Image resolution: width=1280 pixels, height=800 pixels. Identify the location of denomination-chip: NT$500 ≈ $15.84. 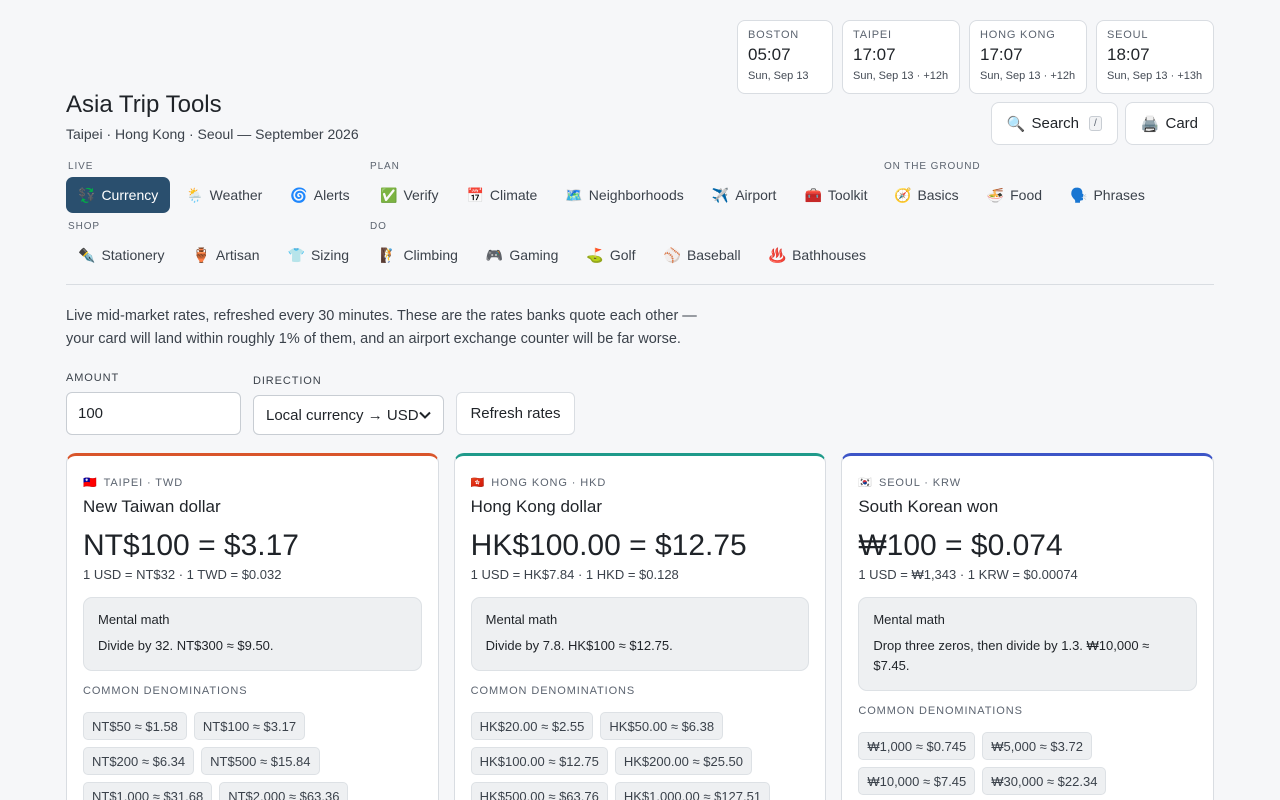
(260, 761).